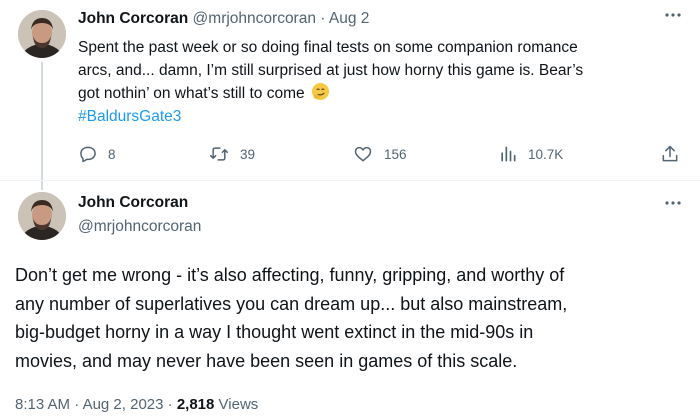 This screenshot has width=700, height=420. What do you see at coordinates (379, 154) in the screenshot?
I see `like-button: 156` at bounding box center [379, 154].